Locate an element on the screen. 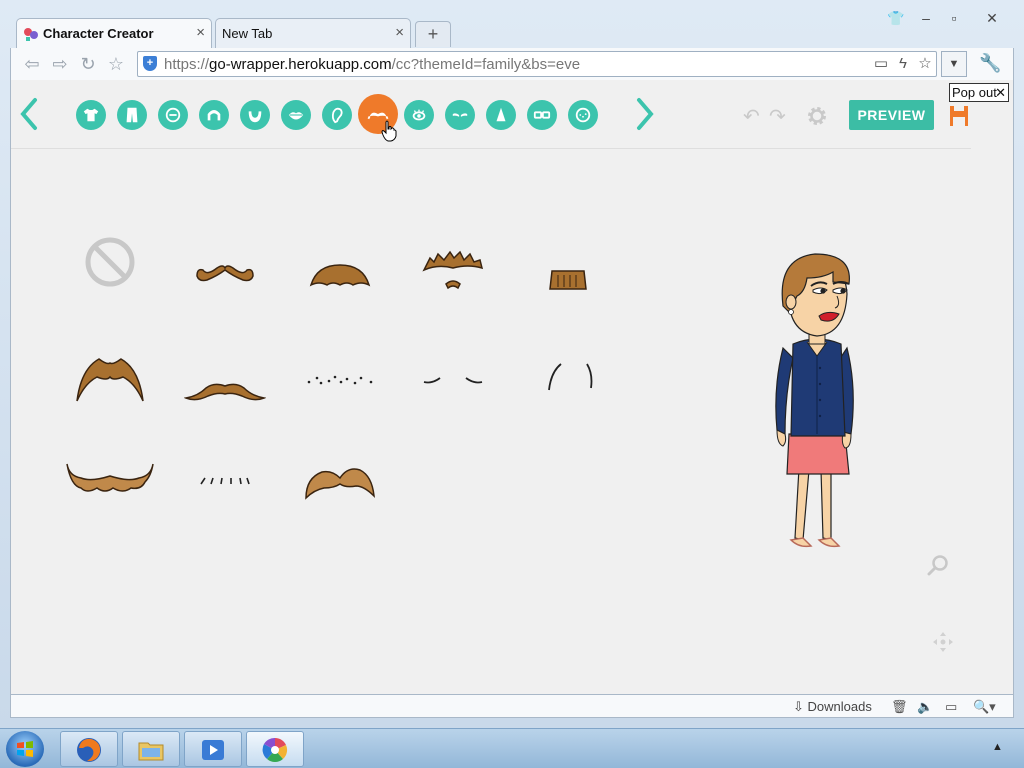  previous-category-arrow-icon is located at coordinates (29, 114).